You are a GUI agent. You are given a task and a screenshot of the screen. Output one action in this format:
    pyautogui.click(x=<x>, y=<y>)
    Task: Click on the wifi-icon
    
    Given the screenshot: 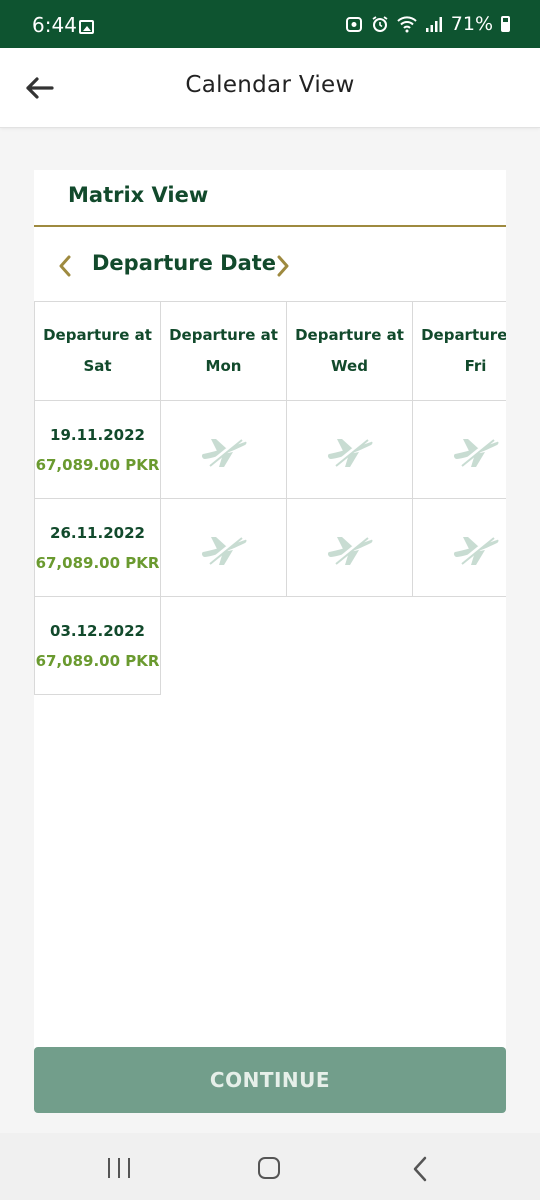 What is the action you would take?
    pyautogui.click(x=407, y=24)
    